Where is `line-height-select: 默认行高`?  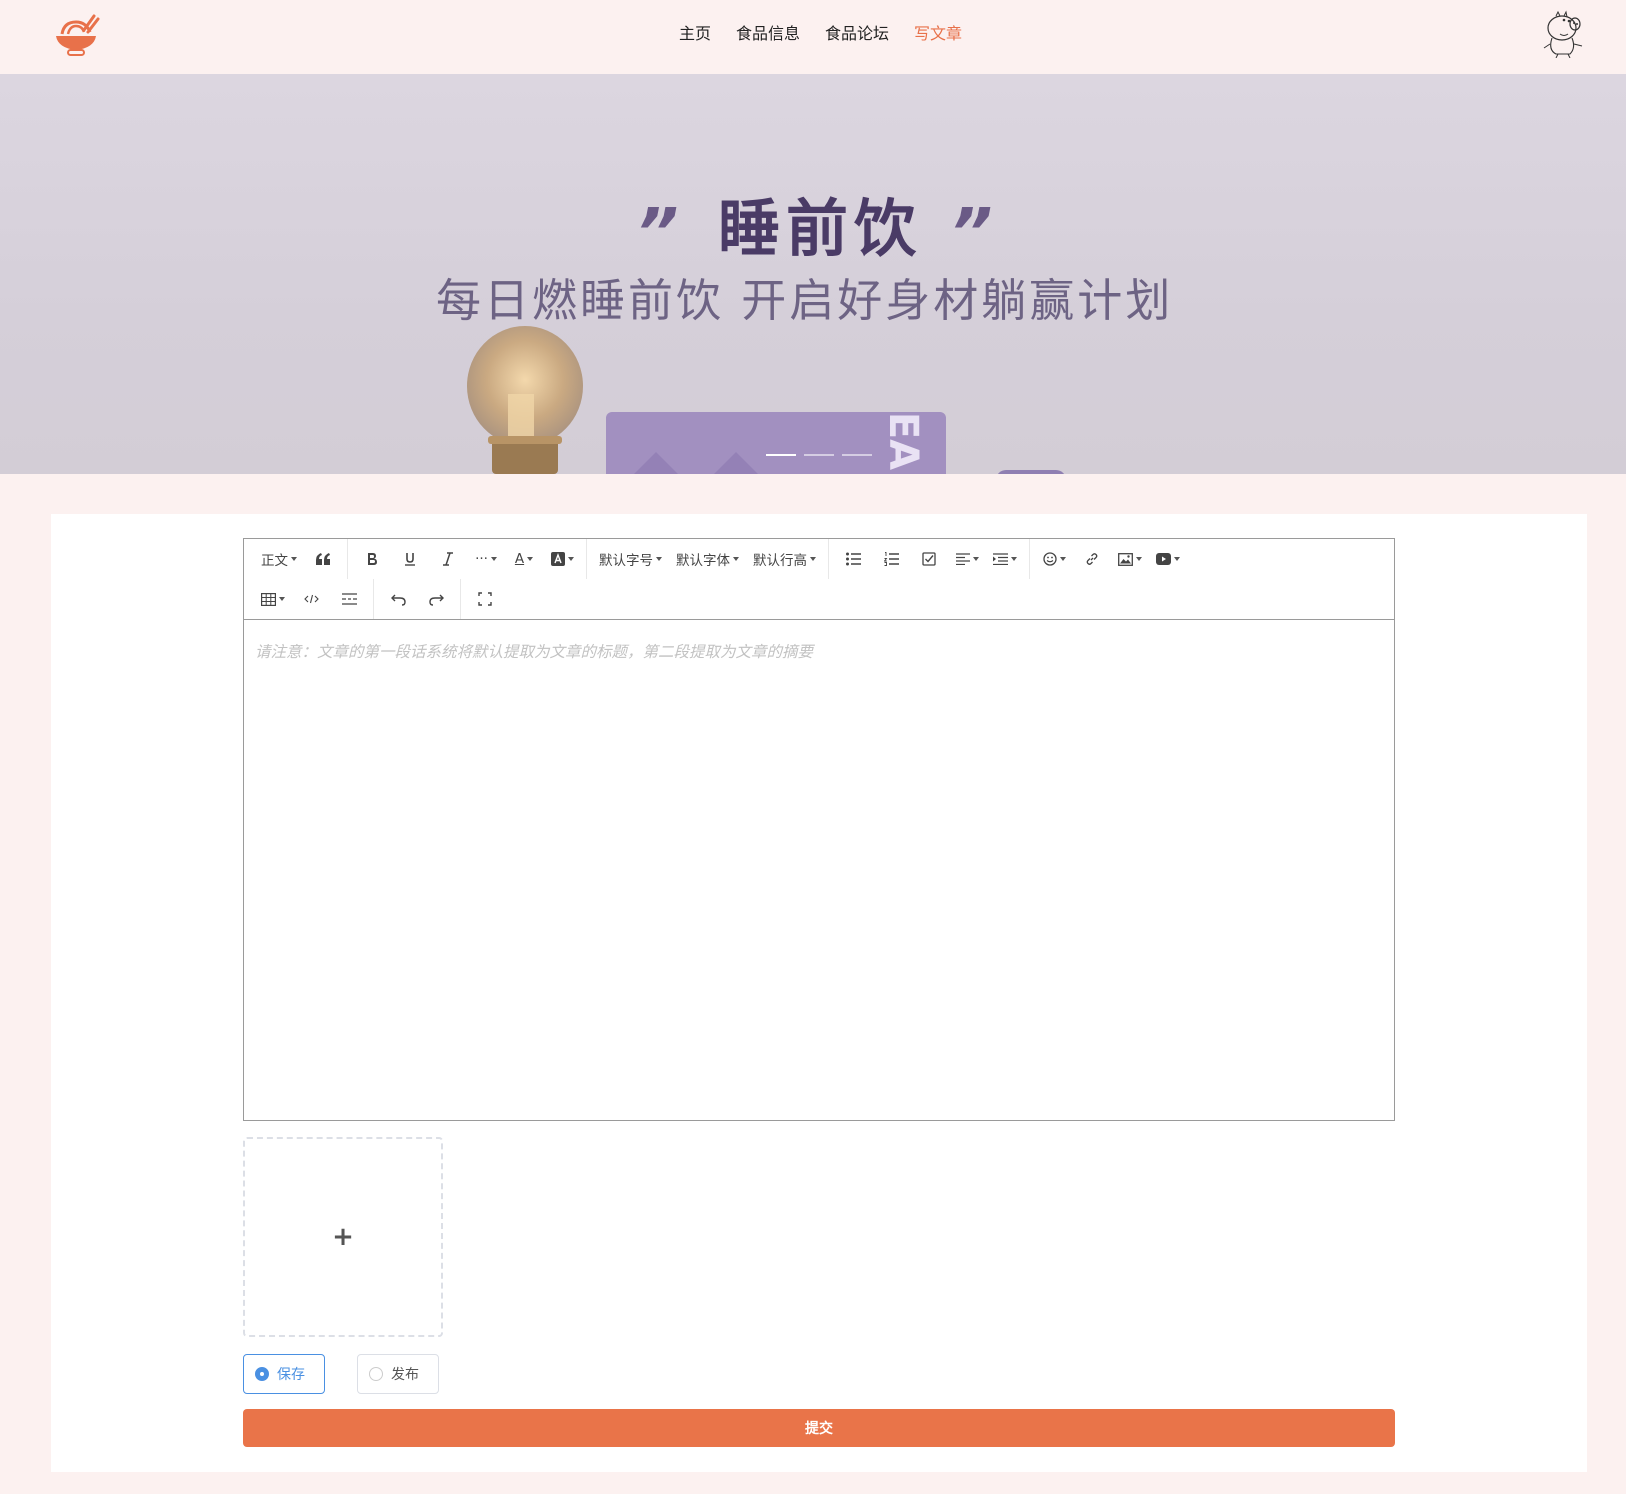
line-height-select: 默认行高 is located at coordinates (784, 559).